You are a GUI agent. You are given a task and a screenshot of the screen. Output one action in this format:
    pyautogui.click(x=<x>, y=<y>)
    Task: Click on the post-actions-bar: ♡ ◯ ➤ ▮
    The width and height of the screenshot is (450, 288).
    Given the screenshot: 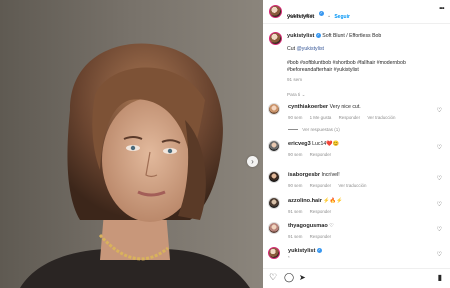 What is the action you would take?
    pyautogui.click(x=356, y=278)
    